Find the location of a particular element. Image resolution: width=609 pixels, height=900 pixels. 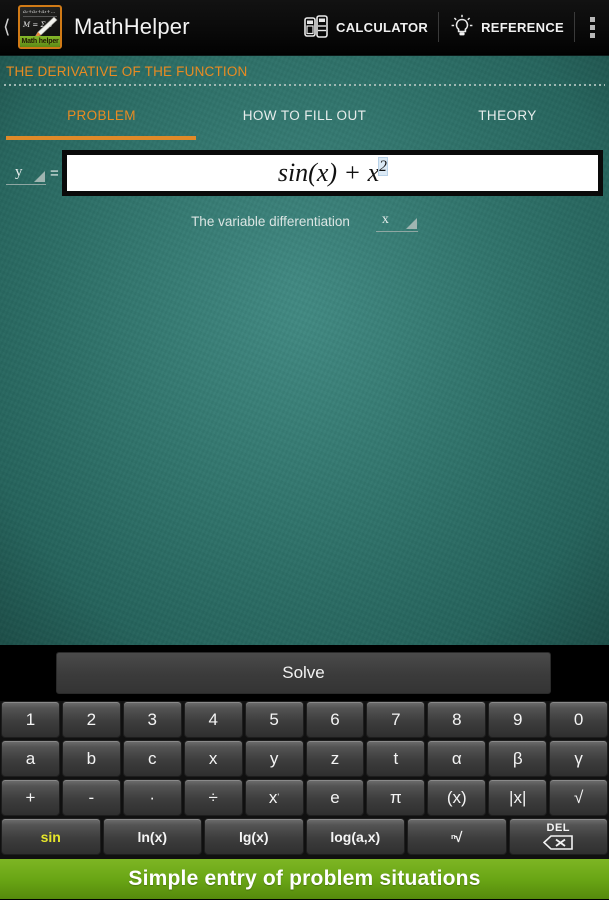

key-ln: ln(x) is located at coordinates (152, 836).